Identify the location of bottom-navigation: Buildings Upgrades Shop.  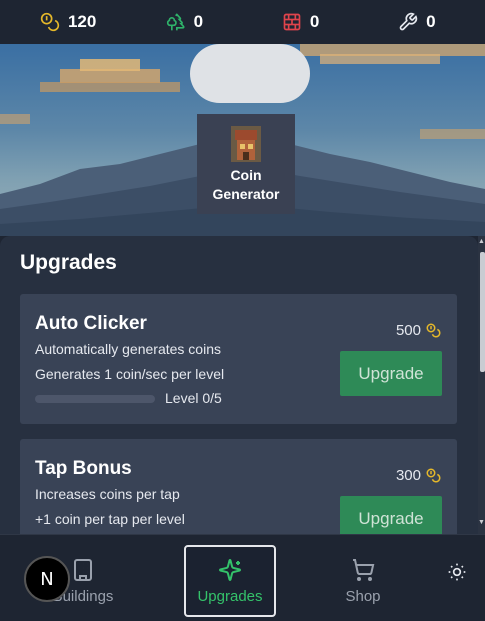
(242, 577).